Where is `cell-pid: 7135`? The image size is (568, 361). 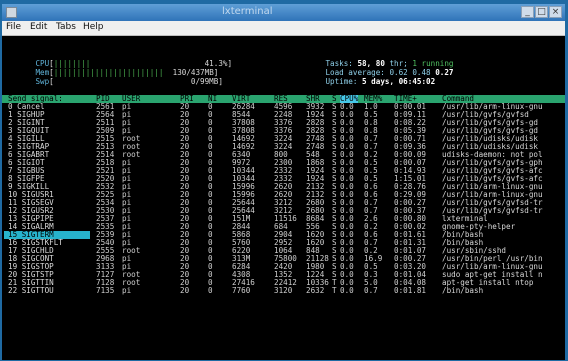 cell-pid: 7135 is located at coordinates (105, 290).